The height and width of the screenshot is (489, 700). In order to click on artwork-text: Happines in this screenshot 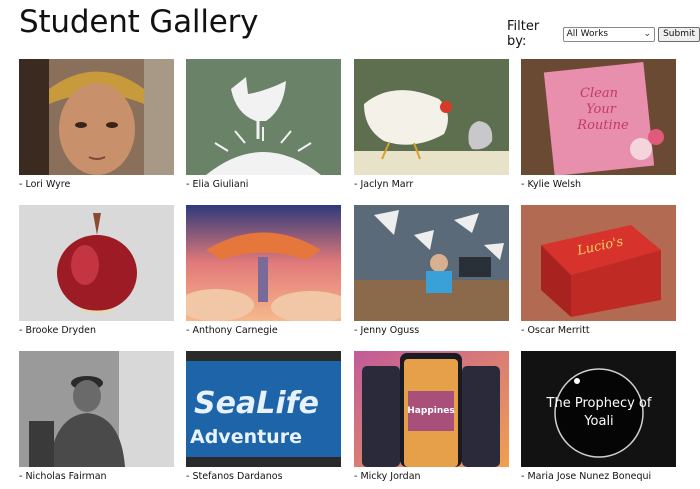, I will do `click(430, 411)`.